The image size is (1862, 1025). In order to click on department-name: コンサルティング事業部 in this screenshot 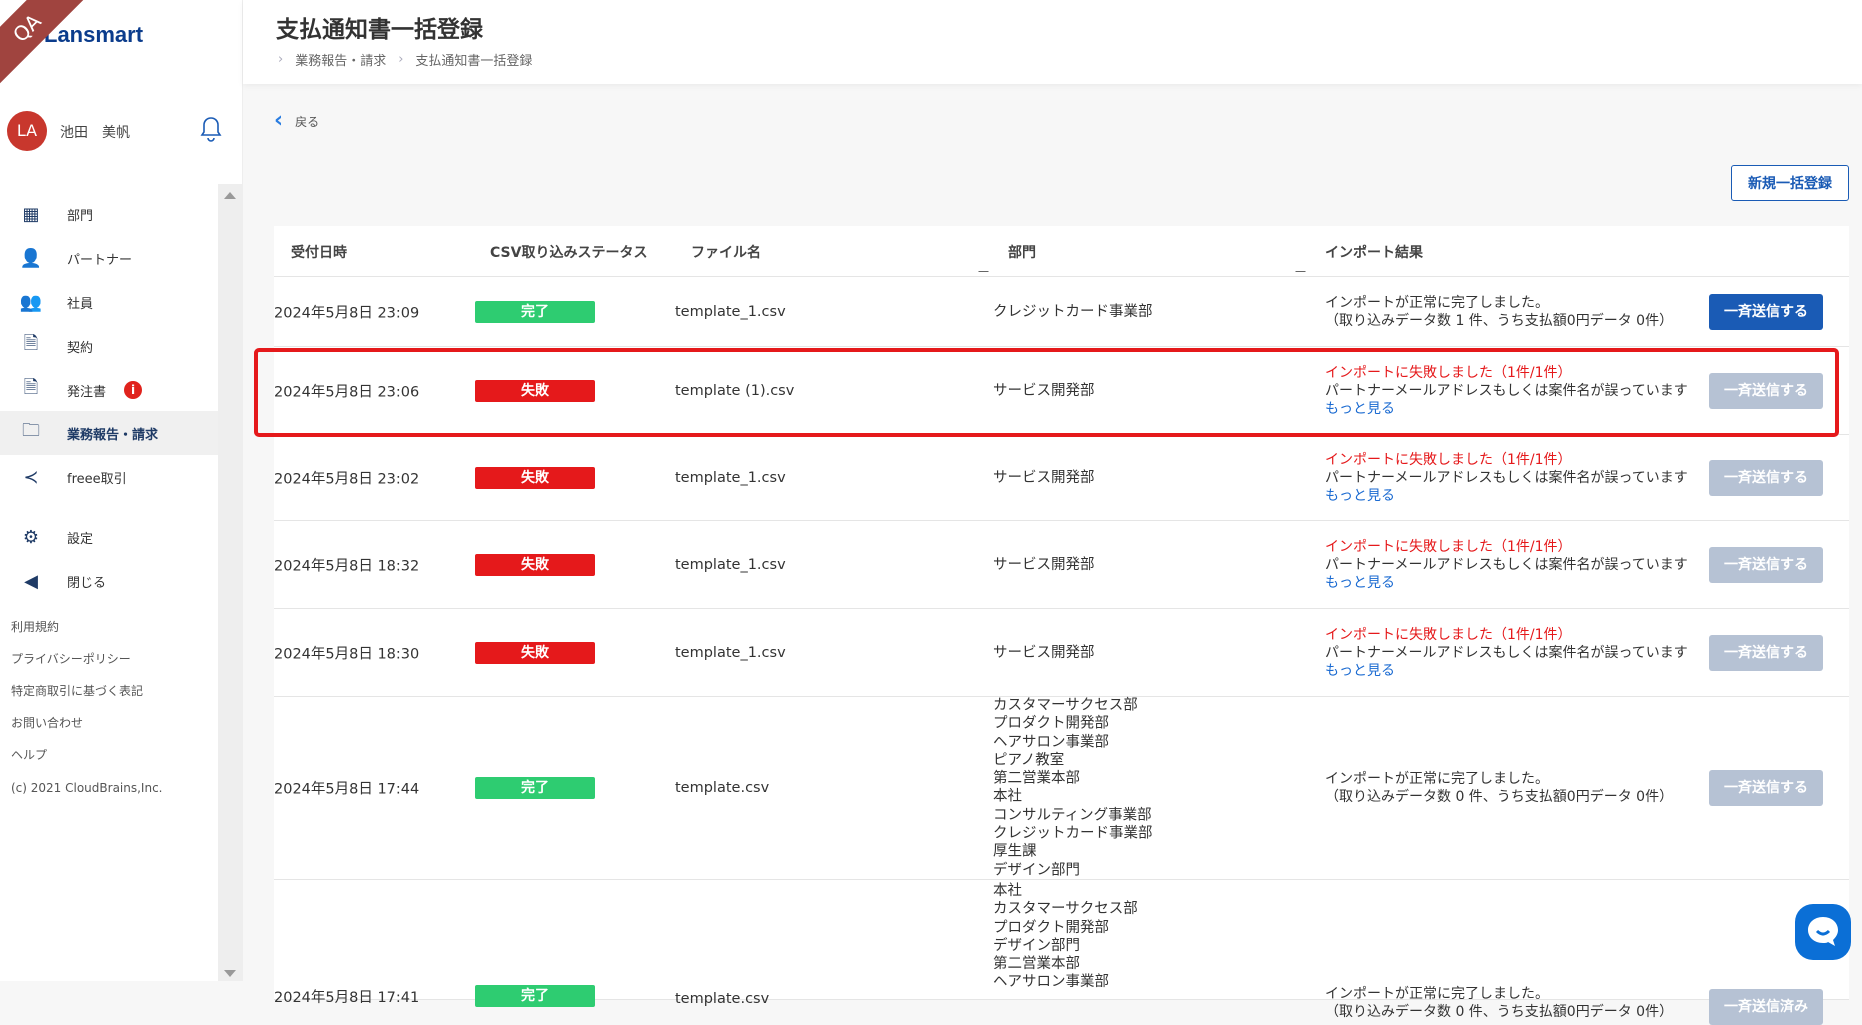, I will do `click(1072, 815)`.